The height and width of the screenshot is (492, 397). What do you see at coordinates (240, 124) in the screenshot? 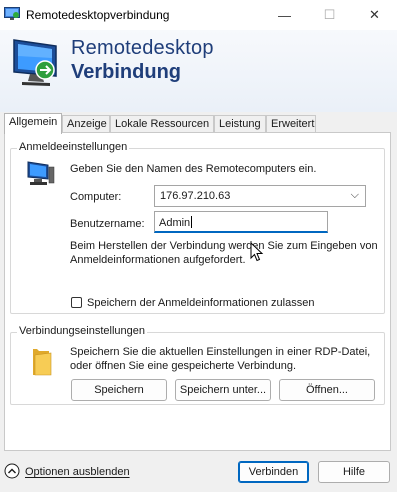
I see `tab-leistung: Leistung` at bounding box center [240, 124].